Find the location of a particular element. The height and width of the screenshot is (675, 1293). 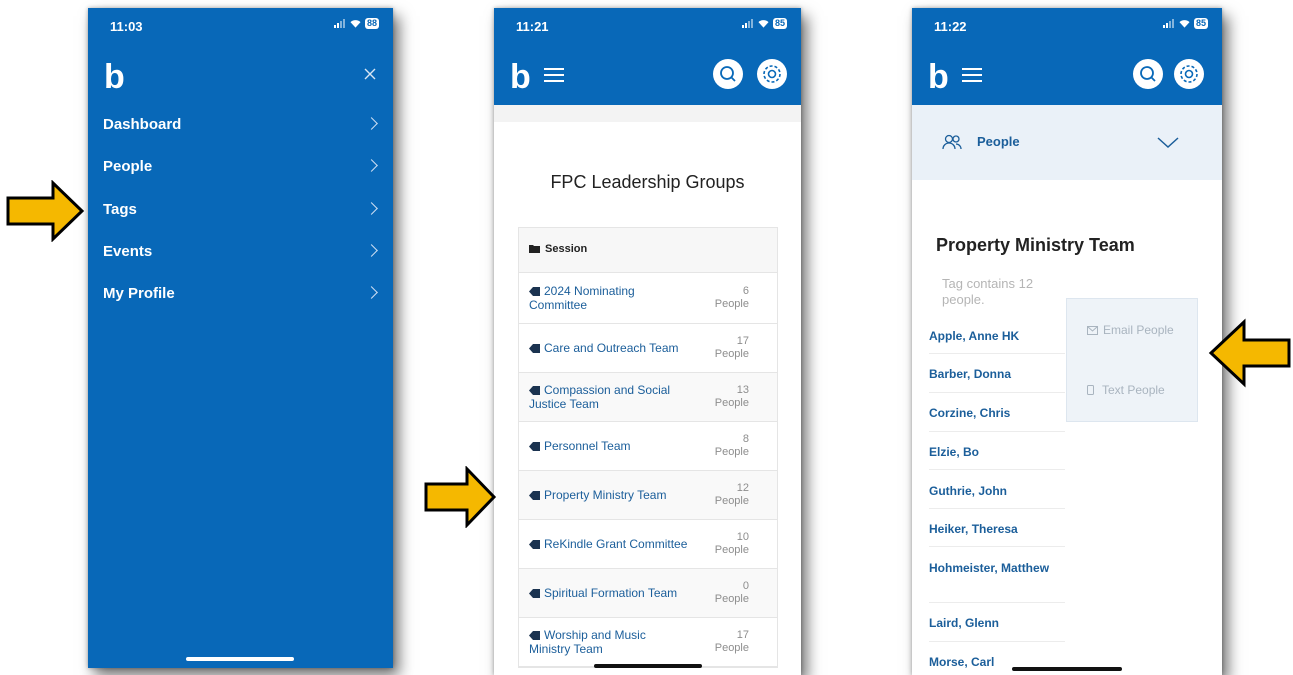

tag-count: 10 People is located at coordinates (732, 544).